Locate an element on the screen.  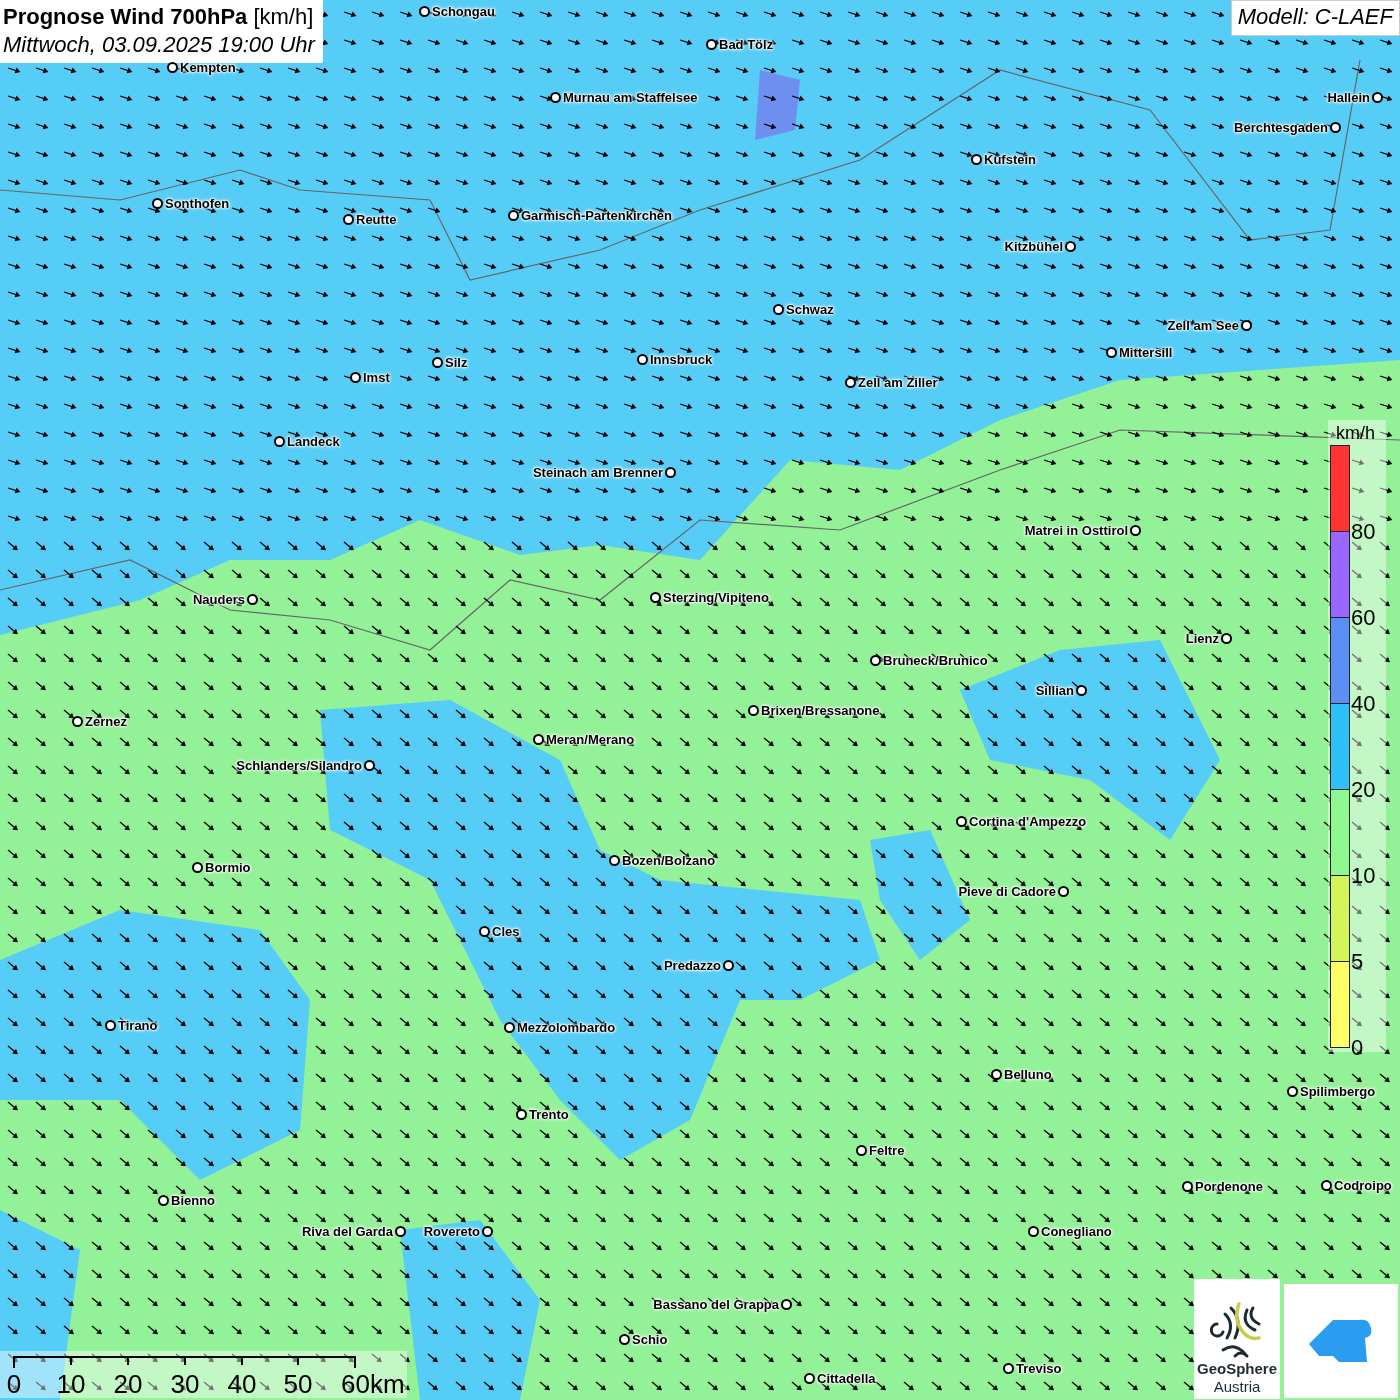
scale-label: 60km is located at coordinates (373, 1384).